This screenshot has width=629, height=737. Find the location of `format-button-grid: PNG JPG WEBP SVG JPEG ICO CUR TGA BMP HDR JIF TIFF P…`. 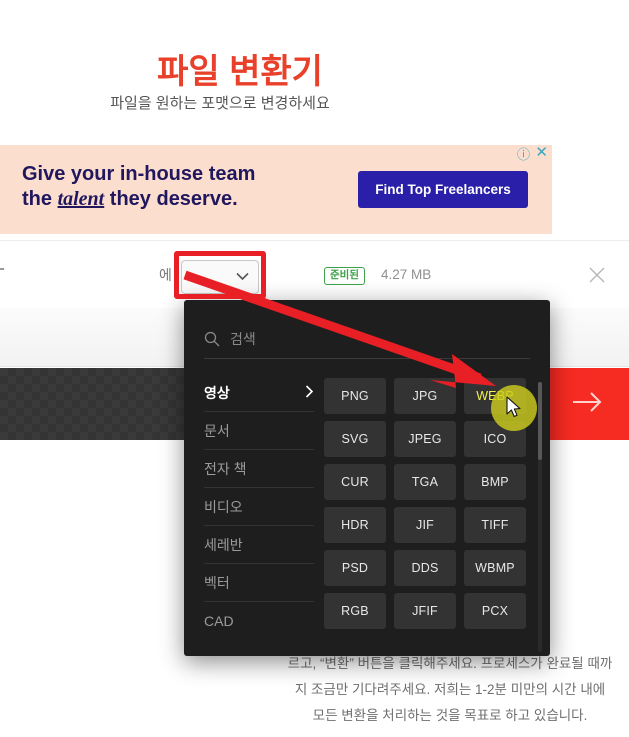

format-button-grid: PNG JPG WEBP SVG JPEG ICO CUR TGA BMP HDR JIF TIFF P… is located at coordinates (425, 503).